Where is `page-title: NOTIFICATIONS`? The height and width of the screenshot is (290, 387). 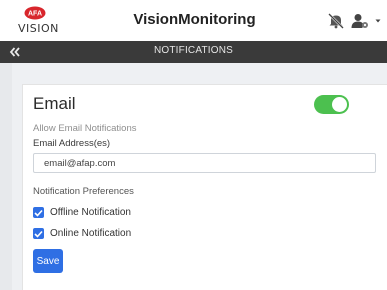 page-title: NOTIFICATIONS is located at coordinates (193, 50).